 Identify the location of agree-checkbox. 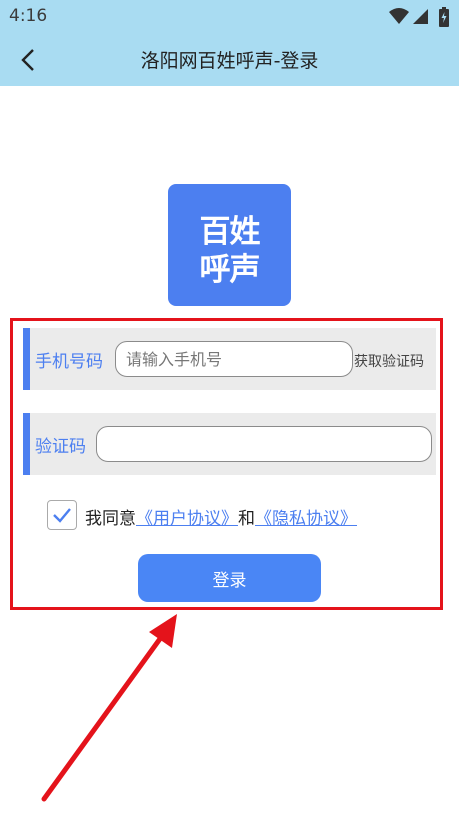
(62, 515).